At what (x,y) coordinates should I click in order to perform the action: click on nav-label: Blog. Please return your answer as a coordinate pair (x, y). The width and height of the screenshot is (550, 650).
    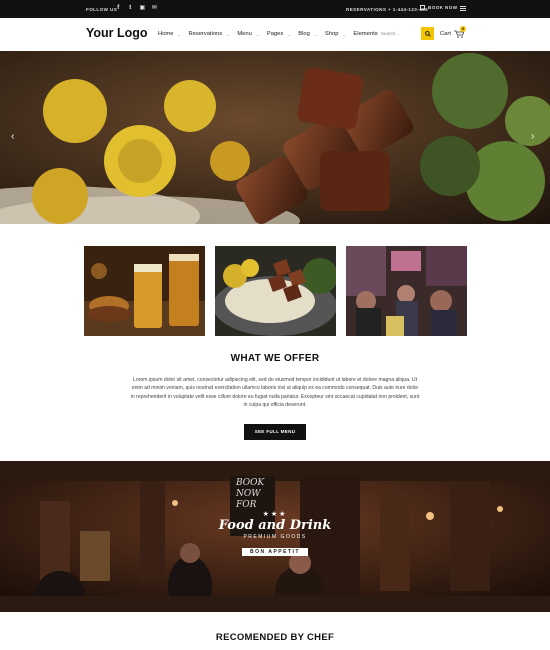
    Looking at the image, I should click on (304, 34).